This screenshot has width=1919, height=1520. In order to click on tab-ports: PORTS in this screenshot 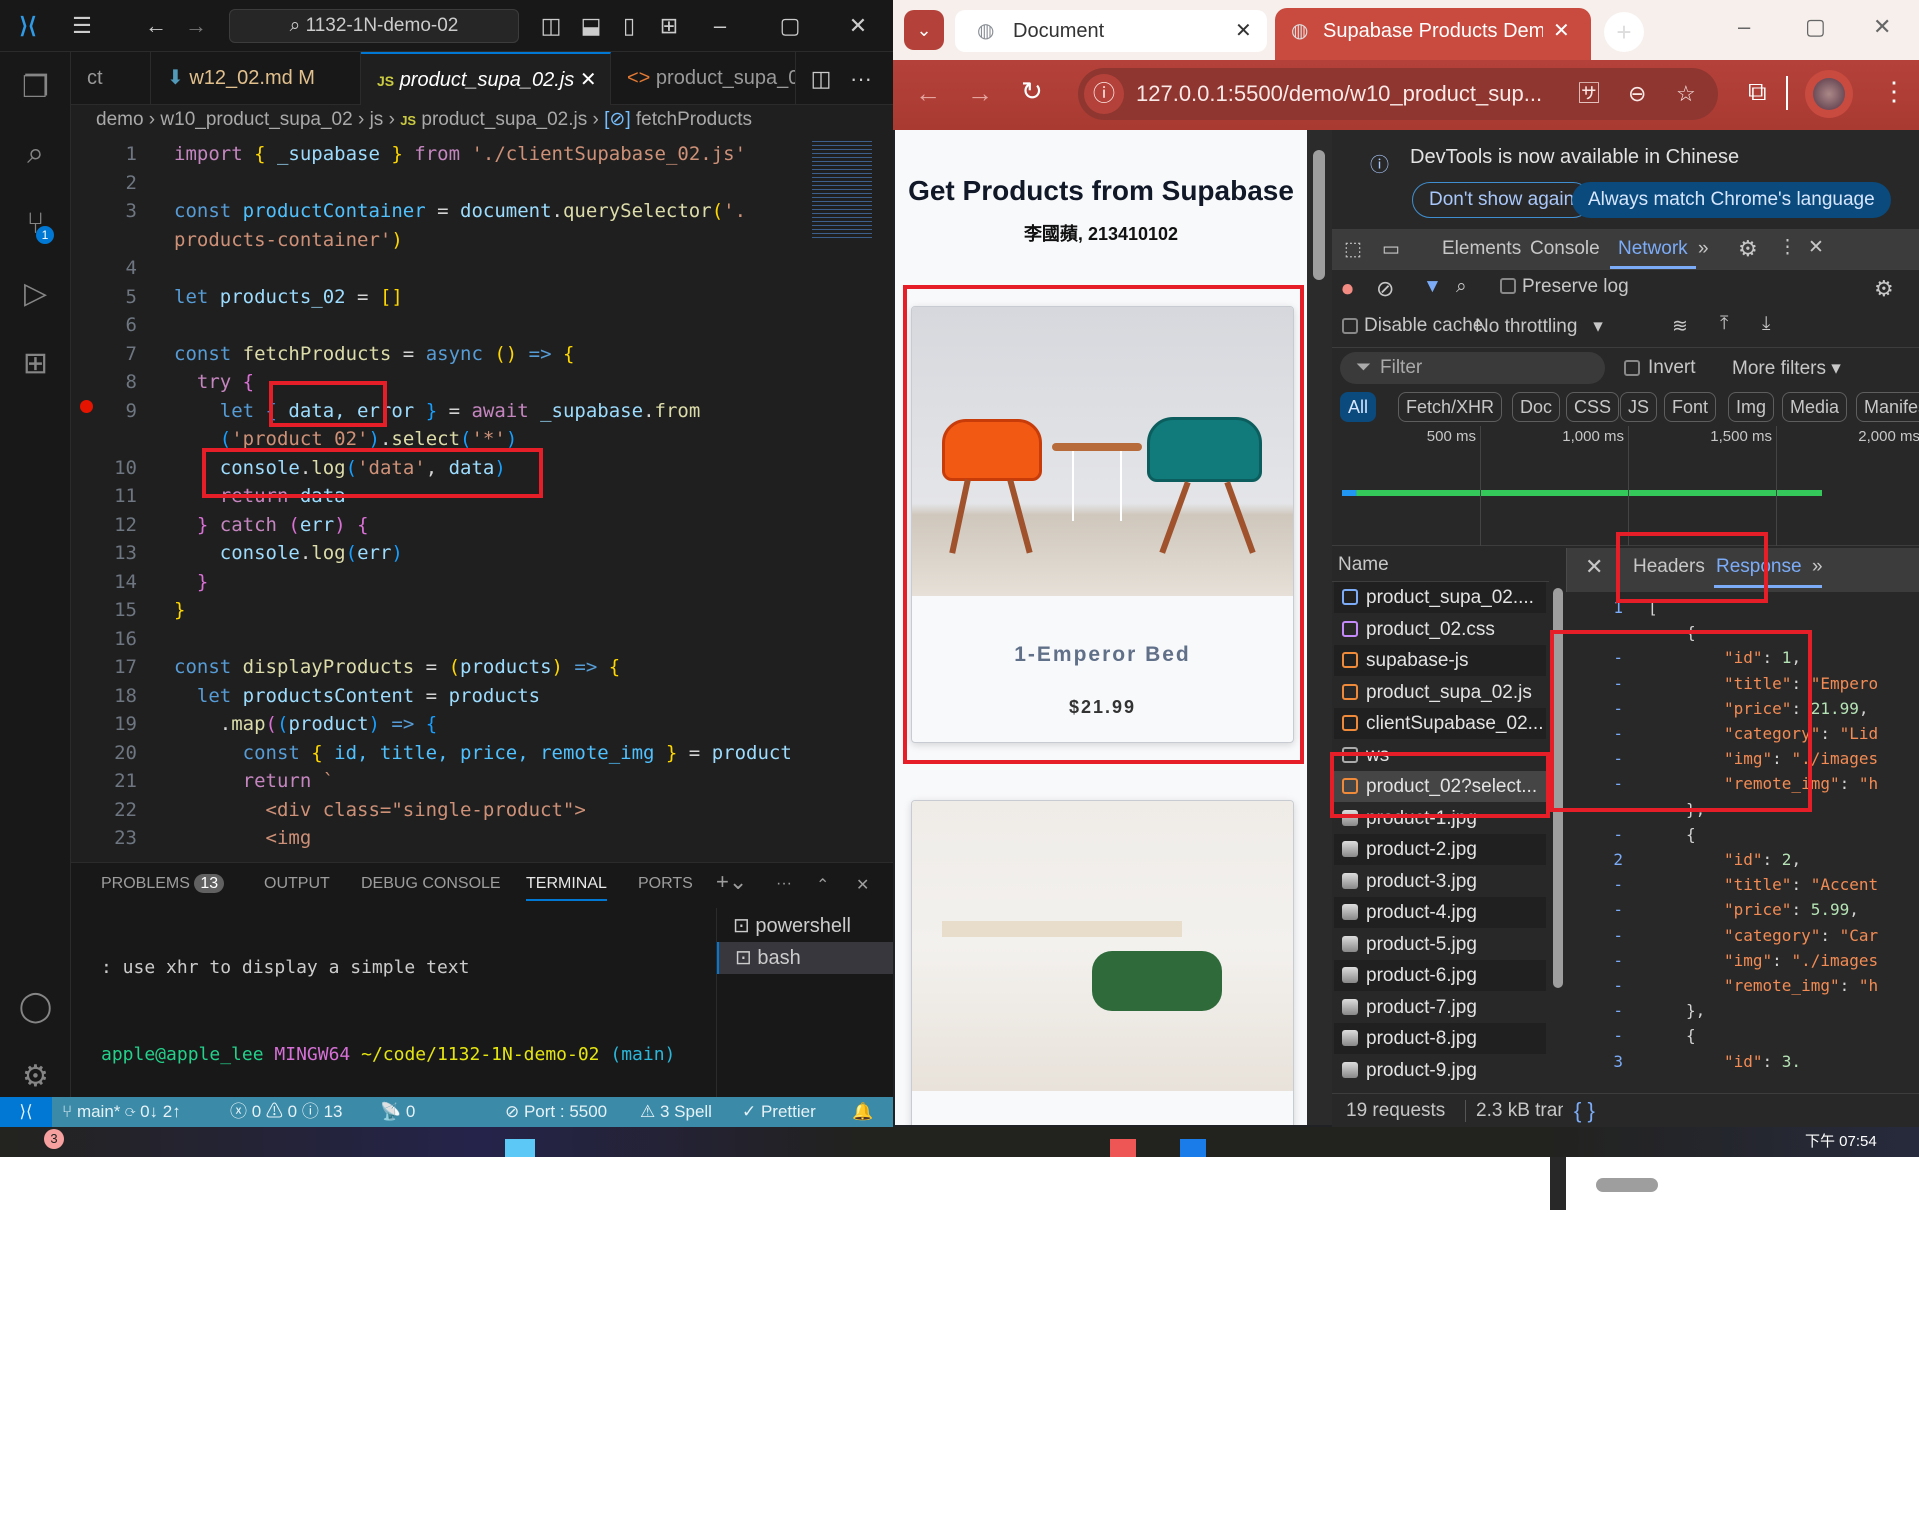, I will do `click(665, 884)`.